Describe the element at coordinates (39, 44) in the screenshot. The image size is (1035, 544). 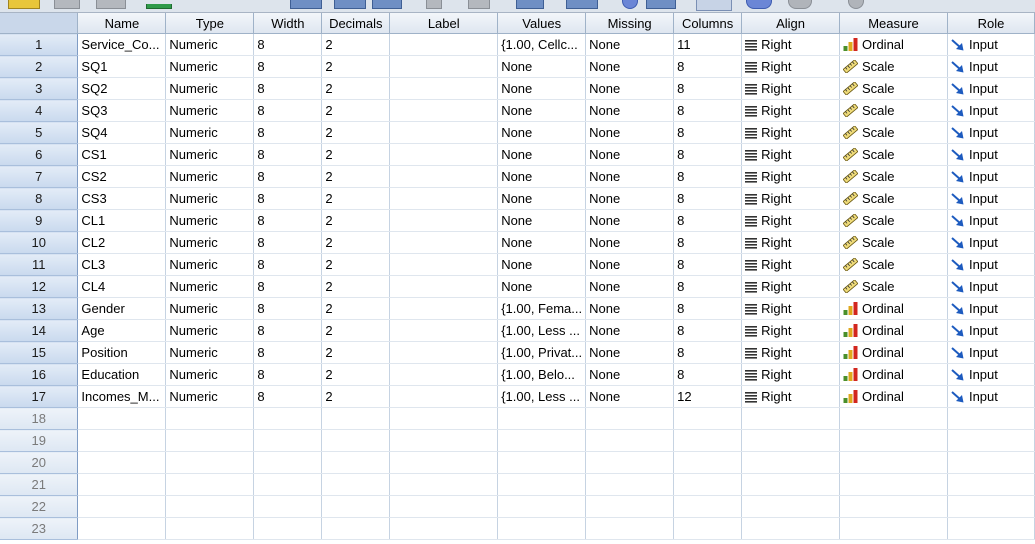
I see `row-number: 1` at that location.